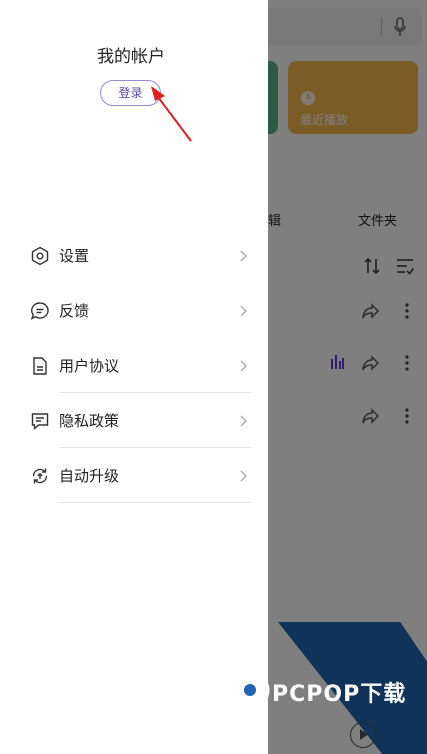  Describe the element at coordinates (39, 311) in the screenshot. I see `chat-bubble-icon` at that location.